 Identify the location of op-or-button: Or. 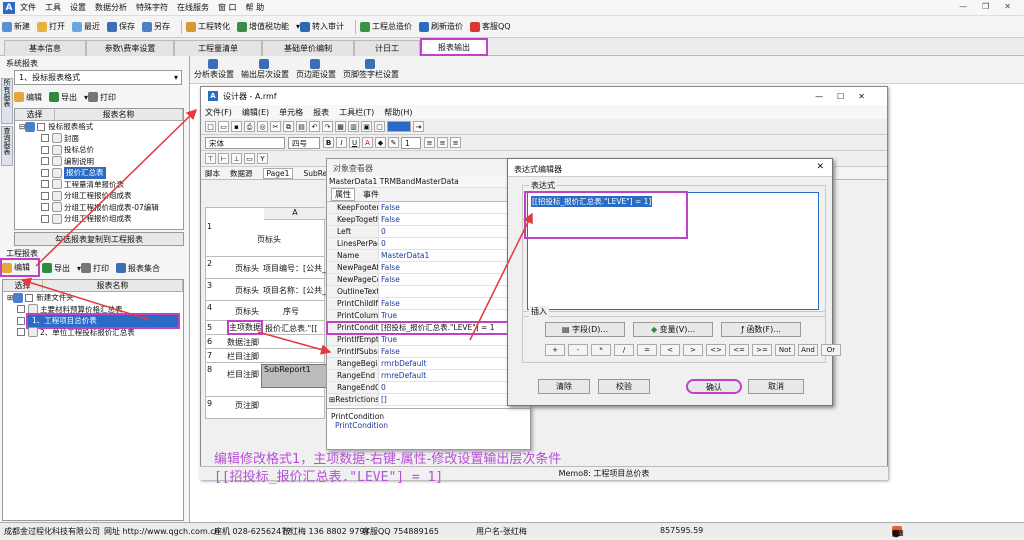
(831, 350).